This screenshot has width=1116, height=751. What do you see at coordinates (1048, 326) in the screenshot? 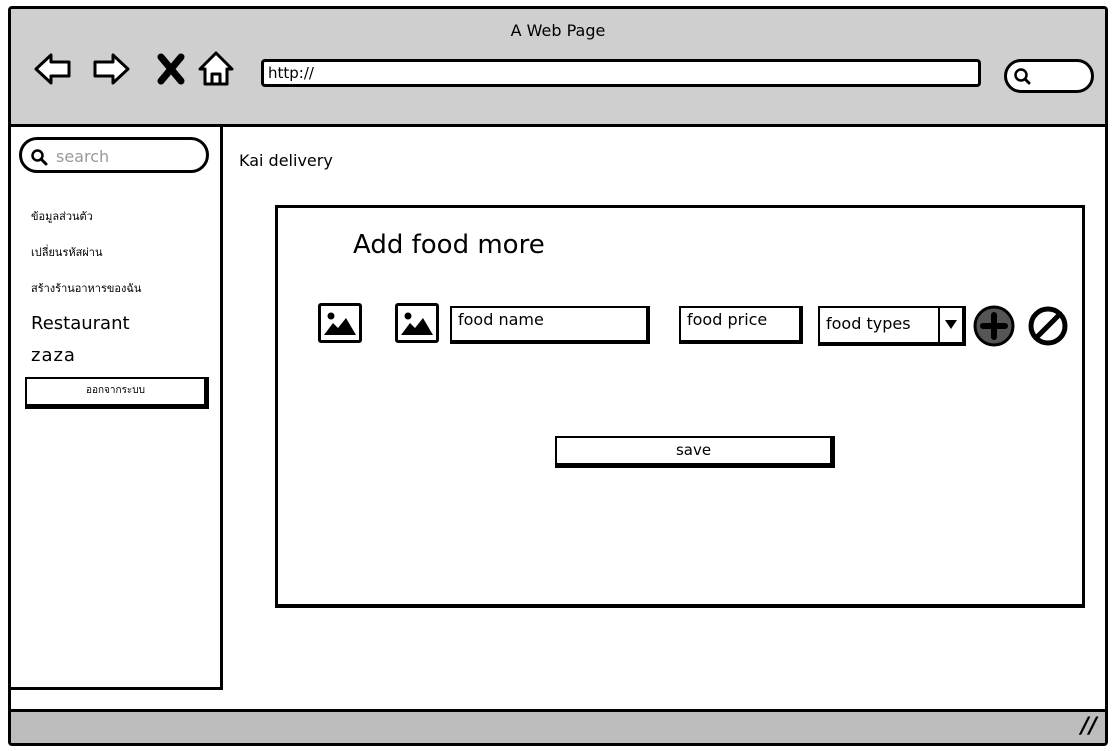
I see `no-entry-icon` at bounding box center [1048, 326].